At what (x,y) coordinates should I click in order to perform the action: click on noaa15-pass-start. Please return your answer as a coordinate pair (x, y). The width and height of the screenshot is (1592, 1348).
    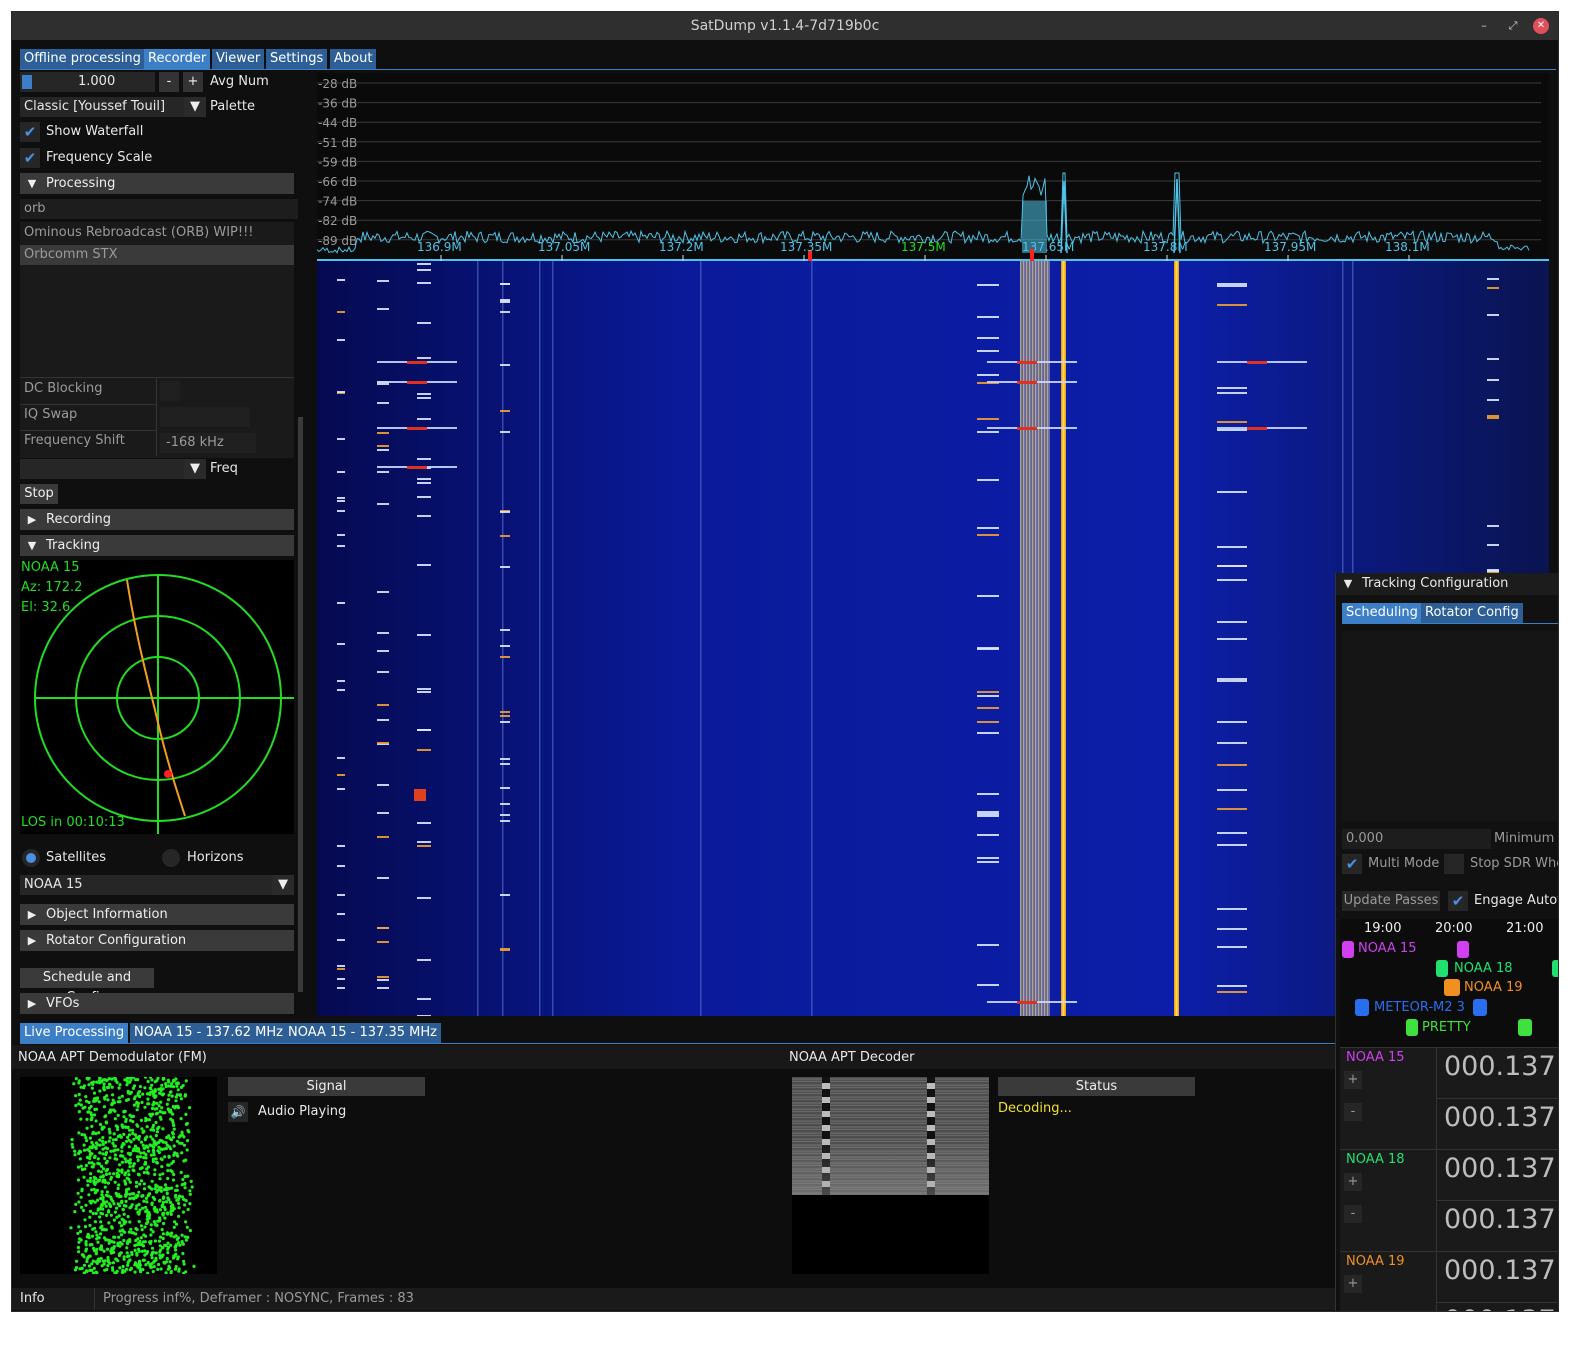
    Looking at the image, I should click on (1348, 949).